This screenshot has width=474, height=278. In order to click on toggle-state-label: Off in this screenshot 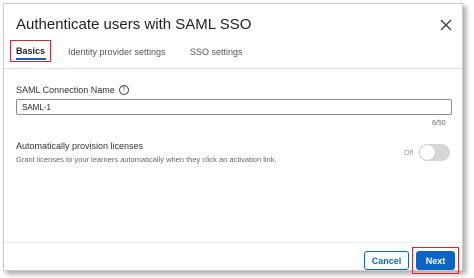, I will do `click(409, 153)`.